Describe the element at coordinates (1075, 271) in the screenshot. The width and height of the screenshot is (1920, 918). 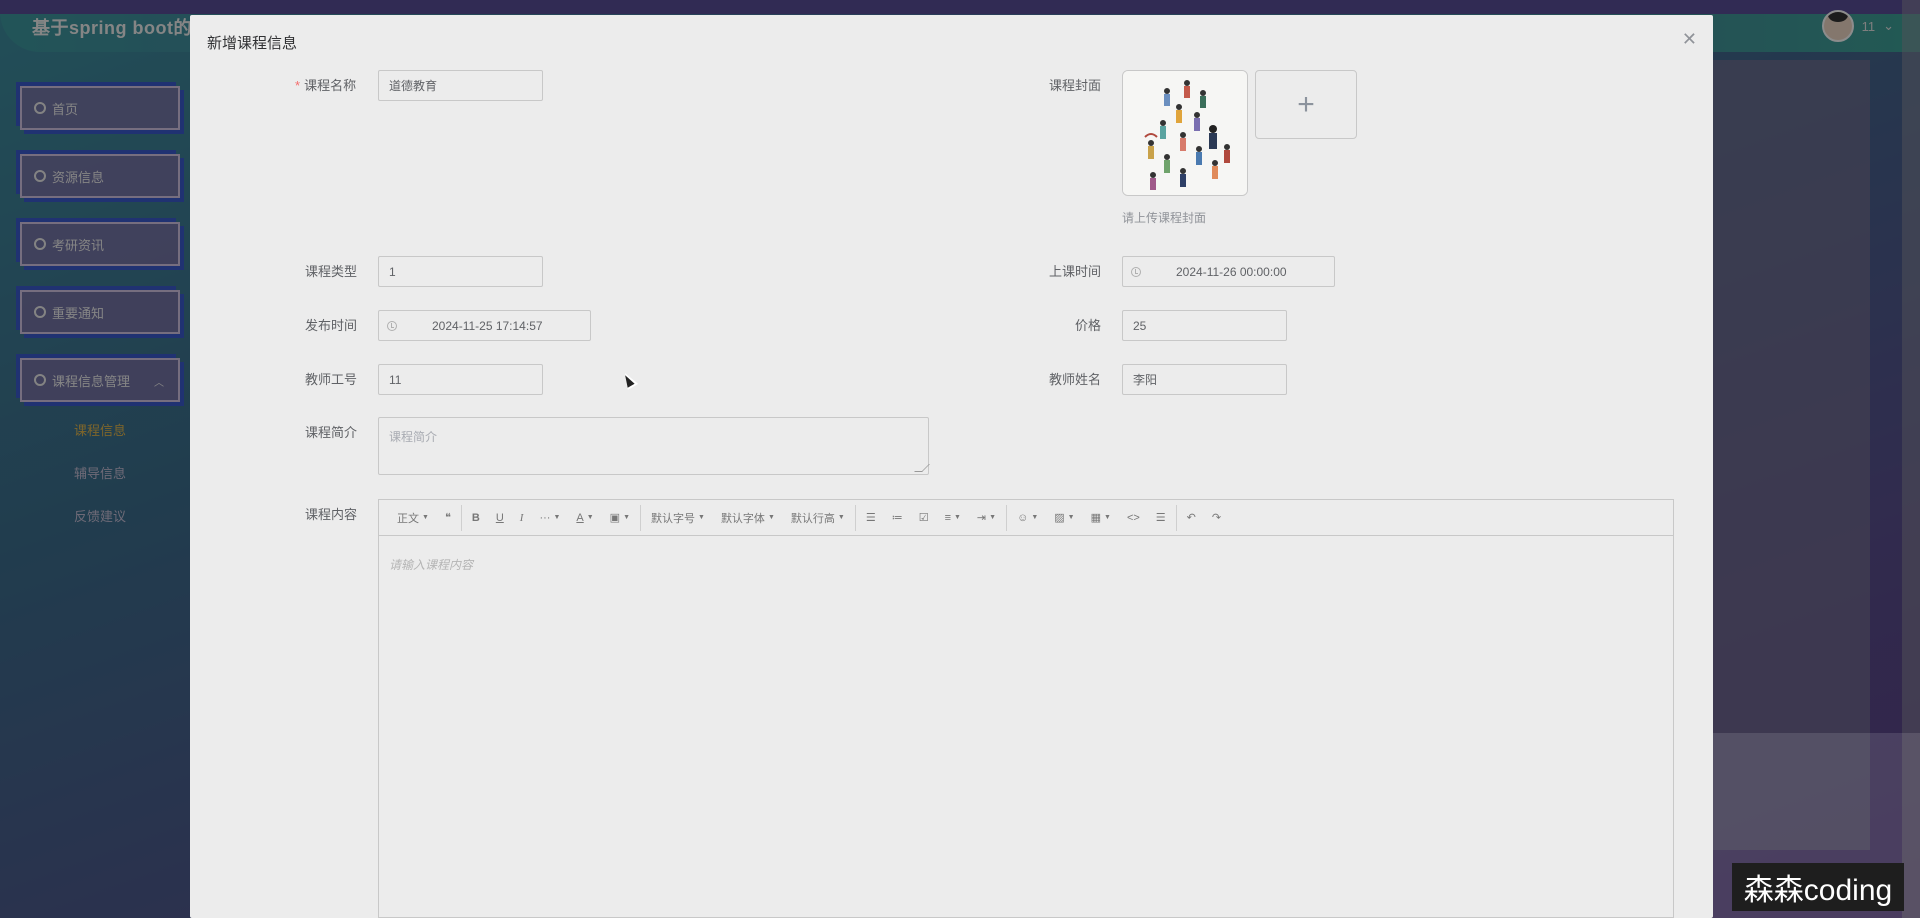
I see `class-time-label: 上课时间` at that location.